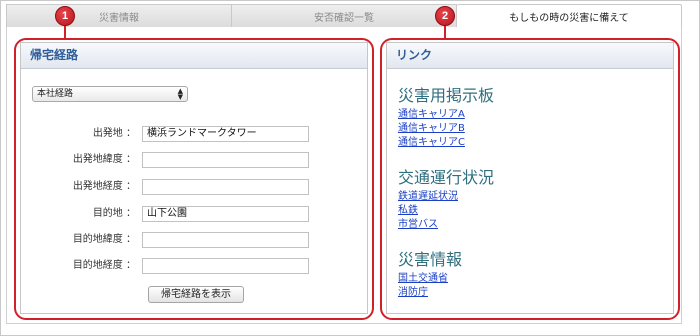 This screenshot has width=700, height=336. Describe the element at coordinates (446, 115) in the screenshot. I see `link-carrier-a: 通信キャリアA` at that location.